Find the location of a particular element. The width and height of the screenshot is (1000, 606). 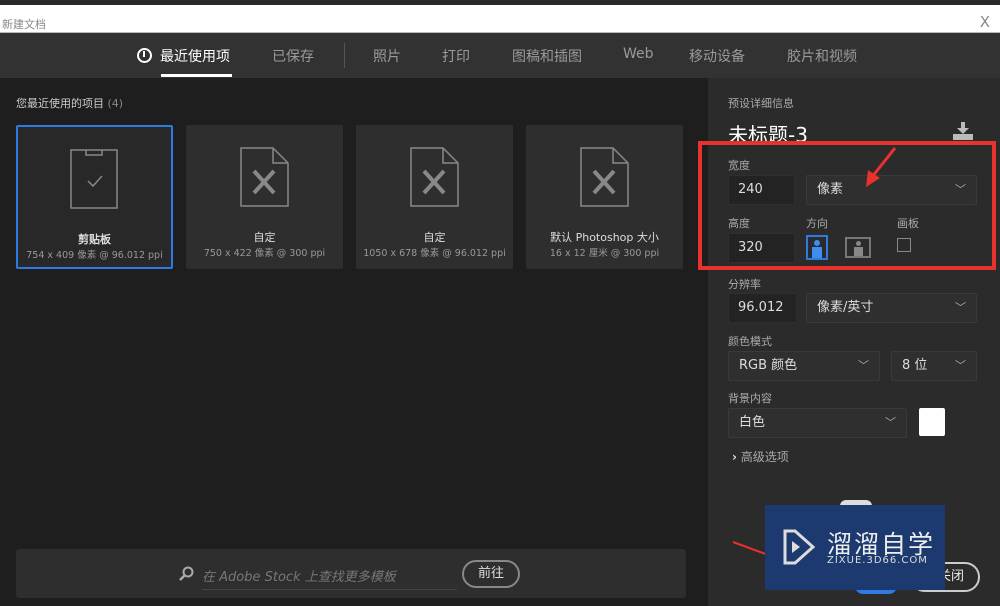

go-button: 前往 is located at coordinates (491, 574).